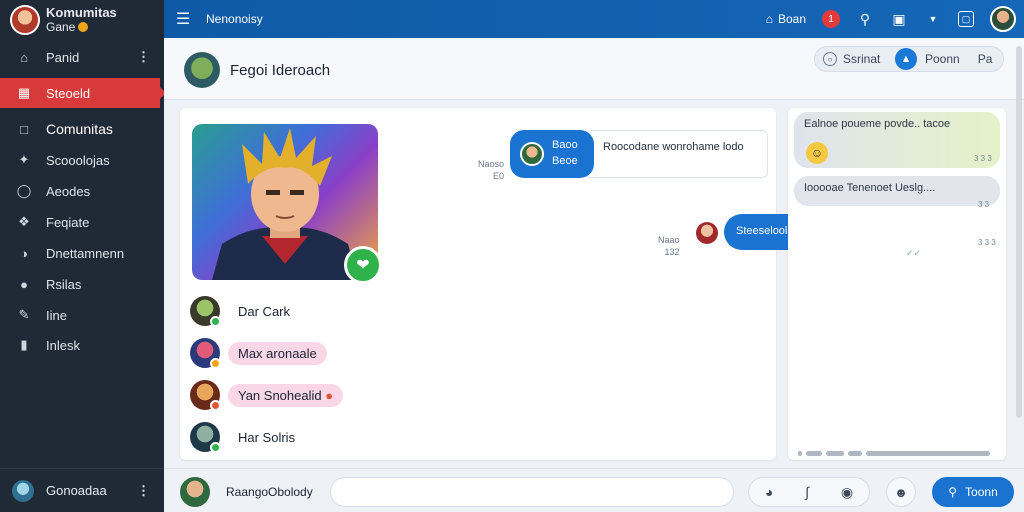 The width and height of the screenshot is (1024, 512). I want to click on horizontal-scrollbar, so click(896, 453).